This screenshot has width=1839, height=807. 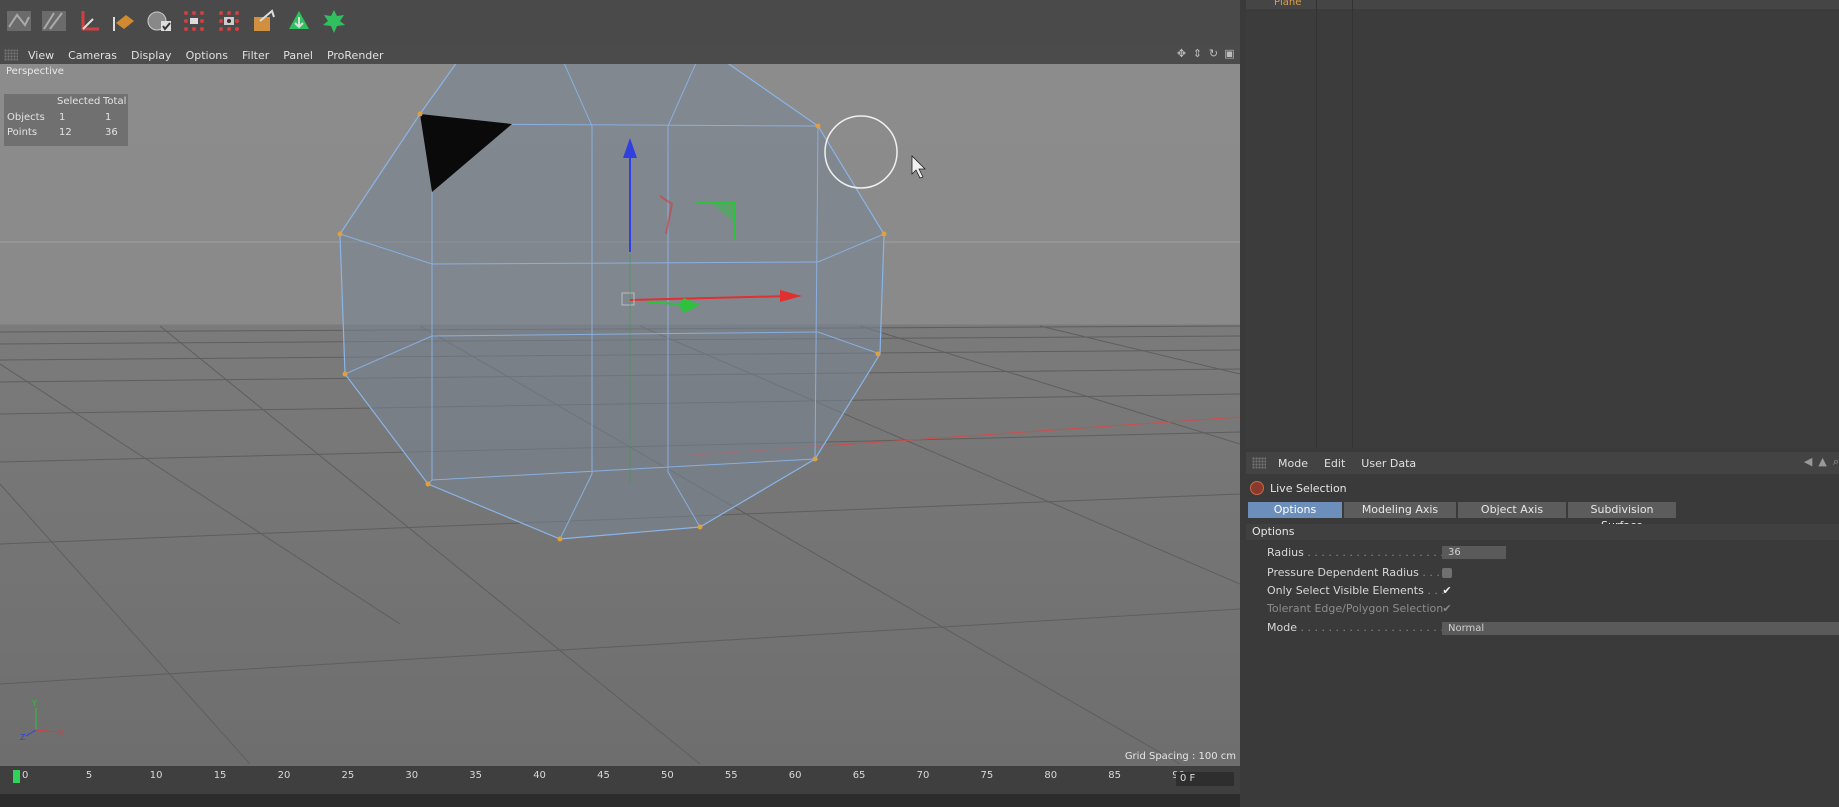 What do you see at coordinates (89, 21) in the screenshot?
I see `axis-mode-icon` at bounding box center [89, 21].